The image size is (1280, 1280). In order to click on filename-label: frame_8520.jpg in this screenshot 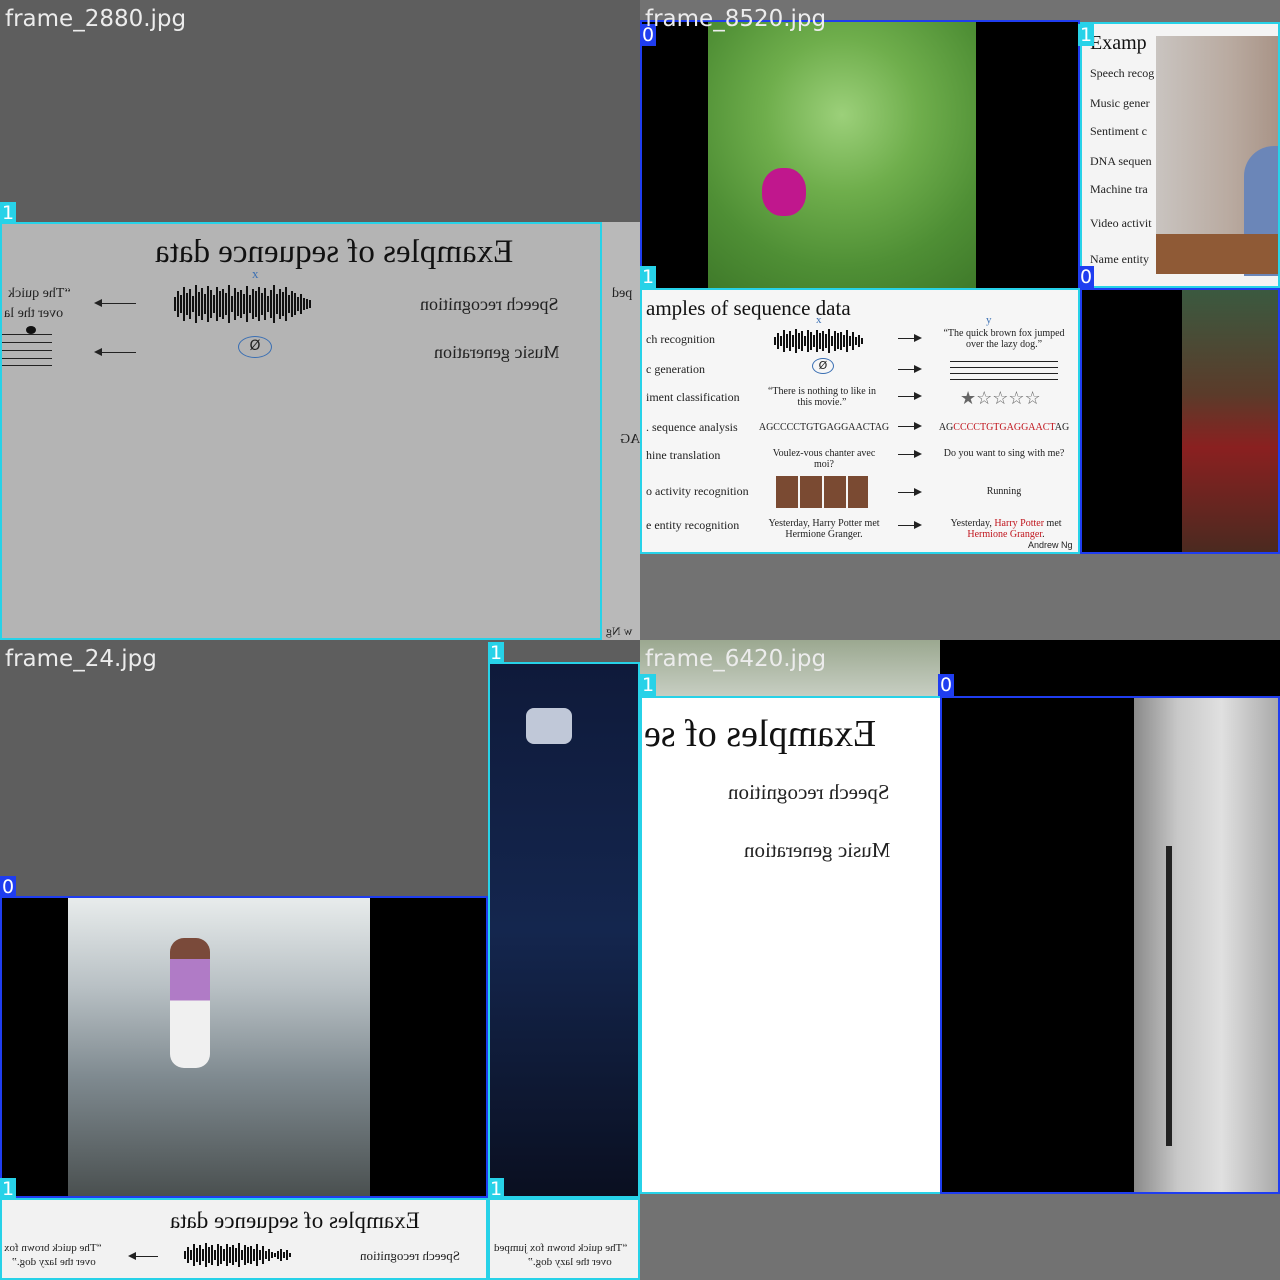, I will do `click(736, 19)`.